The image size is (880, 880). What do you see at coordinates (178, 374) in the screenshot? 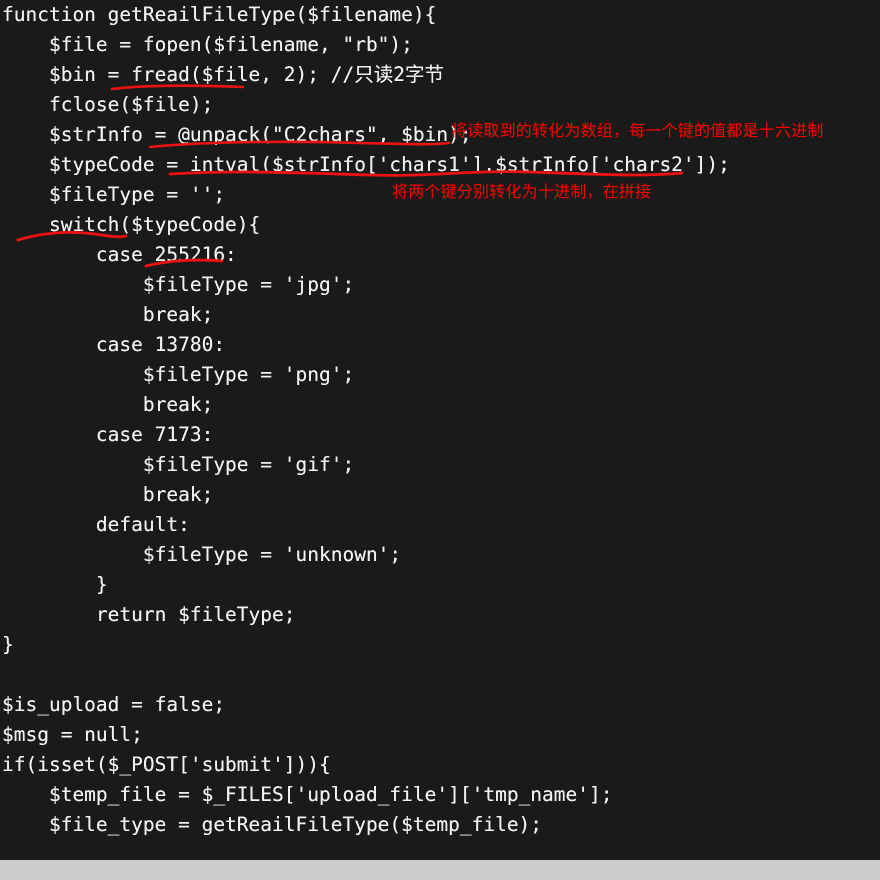
I see `code-line: $fileType = 'png';` at bounding box center [178, 374].